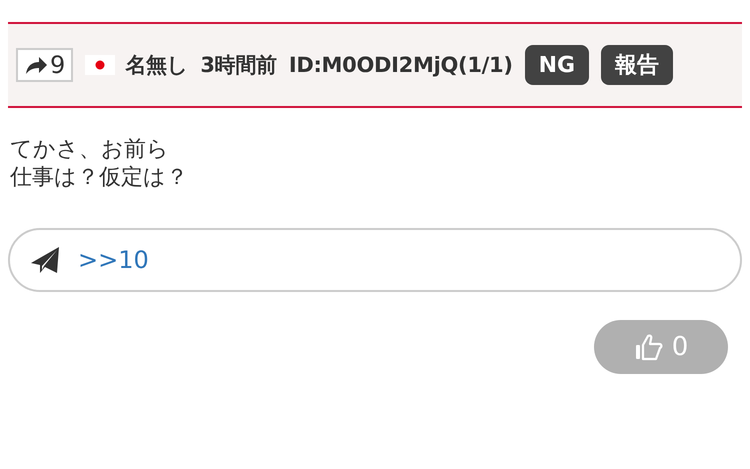  I want to click on arrow-icon, so click(36, 65).